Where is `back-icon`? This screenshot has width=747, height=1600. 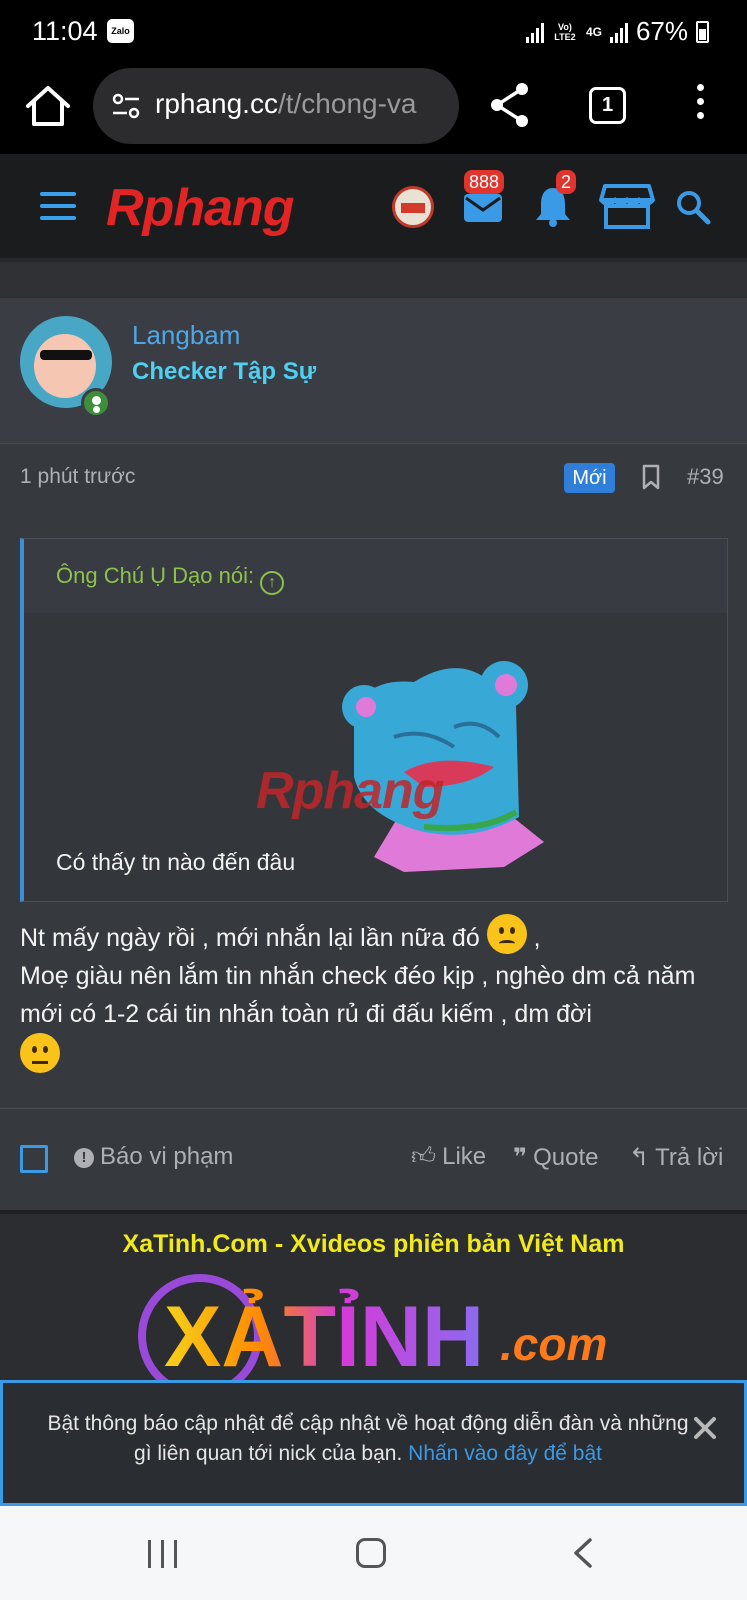
back-icon is located at coordinates (583, 1553).